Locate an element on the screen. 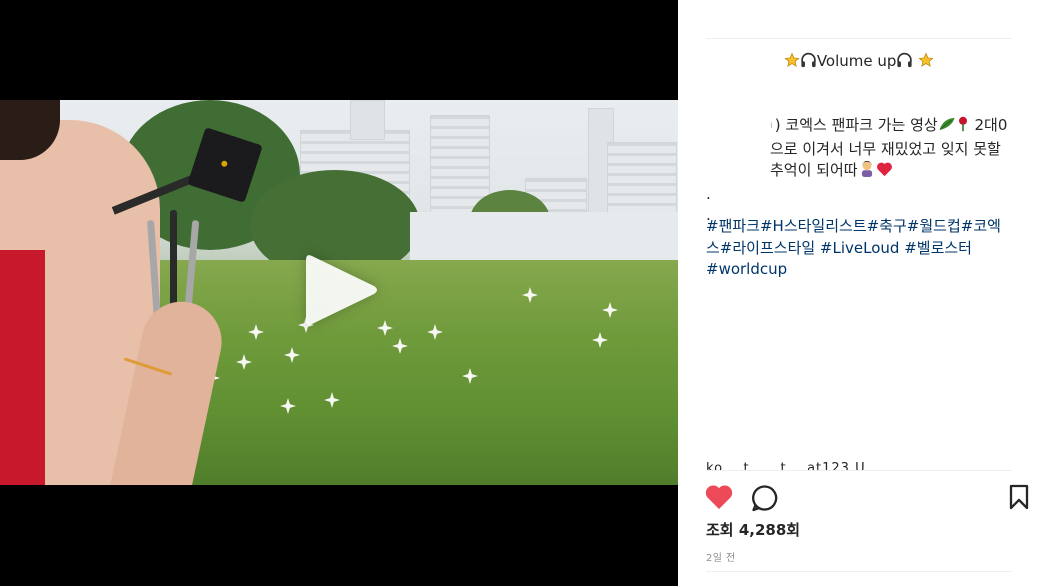 The width and height of the screenshot is (1040, 586). caption-volume-line: Volume up is located at coordinates (859, 62).